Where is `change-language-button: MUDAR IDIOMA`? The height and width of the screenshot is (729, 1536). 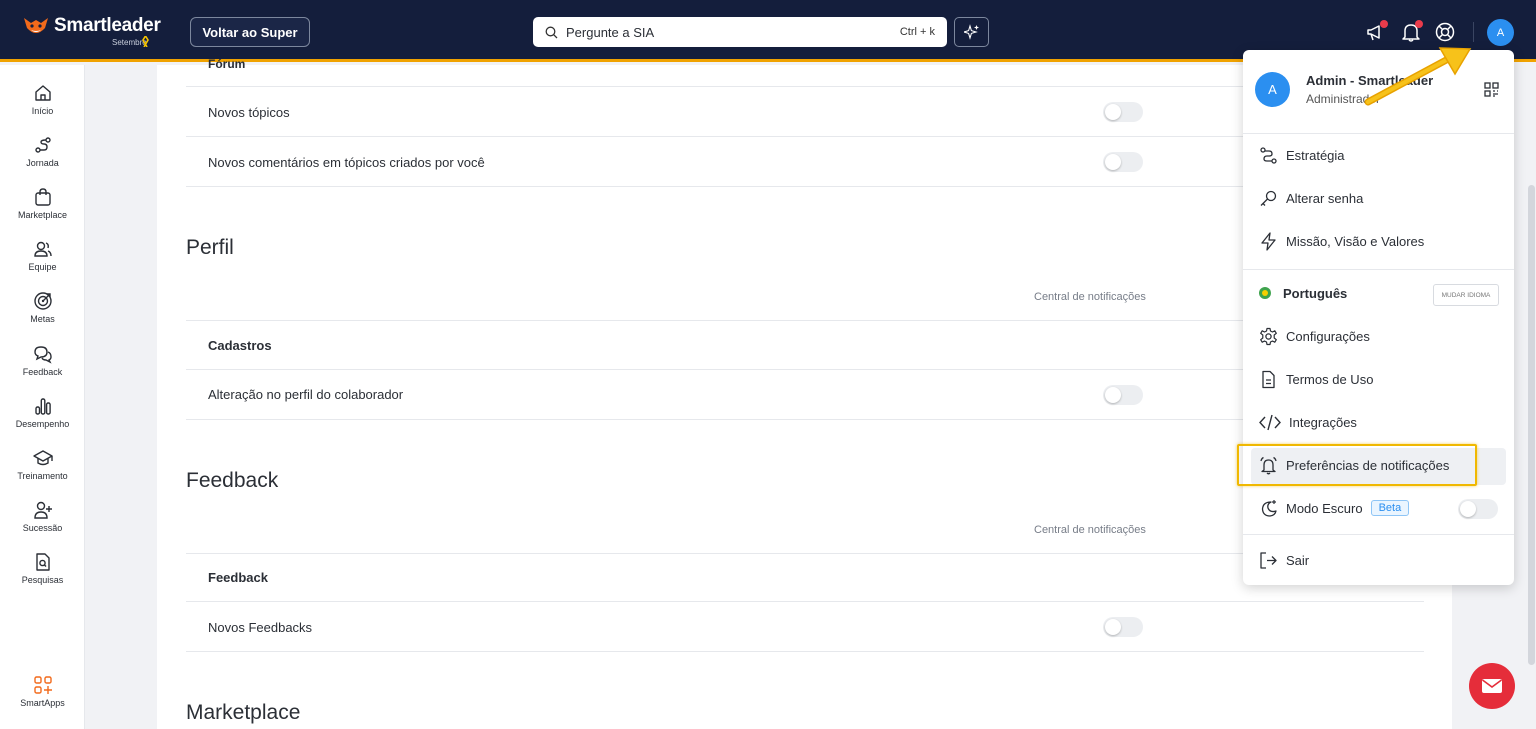
change-language-button: MUDAR IDIOMA is located at coordinates (1466, 295).